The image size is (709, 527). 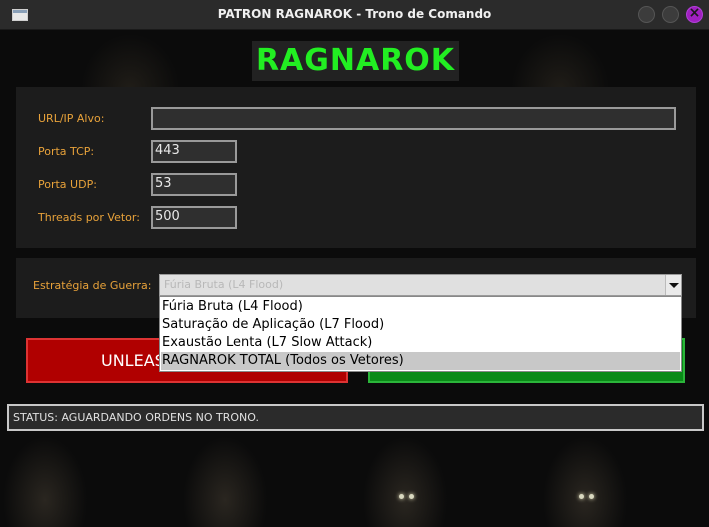 I want to click on strategy-select: Fúria Bruta (L4 Flood), so click(x=420, y=285).